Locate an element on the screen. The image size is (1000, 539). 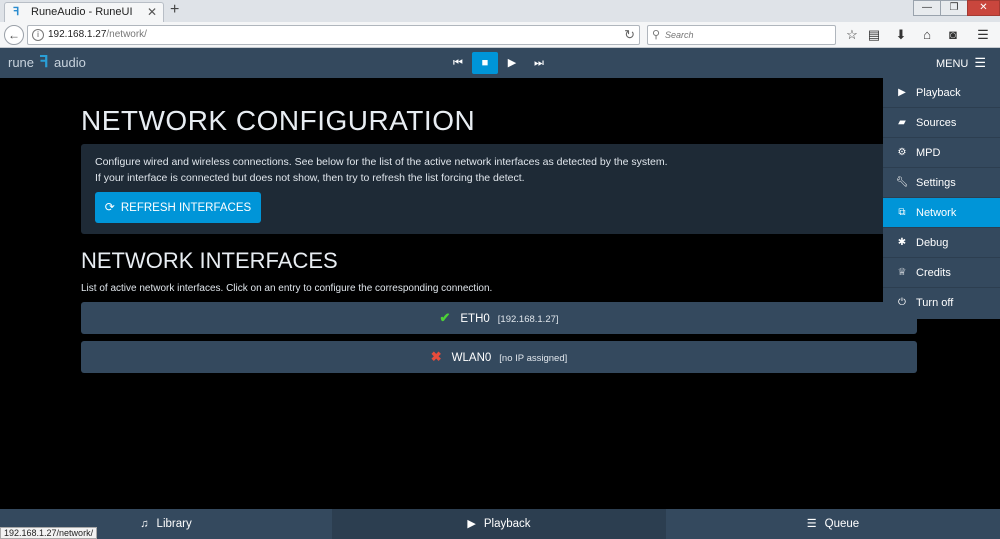
check-icon: ✔ is located at coordinates (445, 317).